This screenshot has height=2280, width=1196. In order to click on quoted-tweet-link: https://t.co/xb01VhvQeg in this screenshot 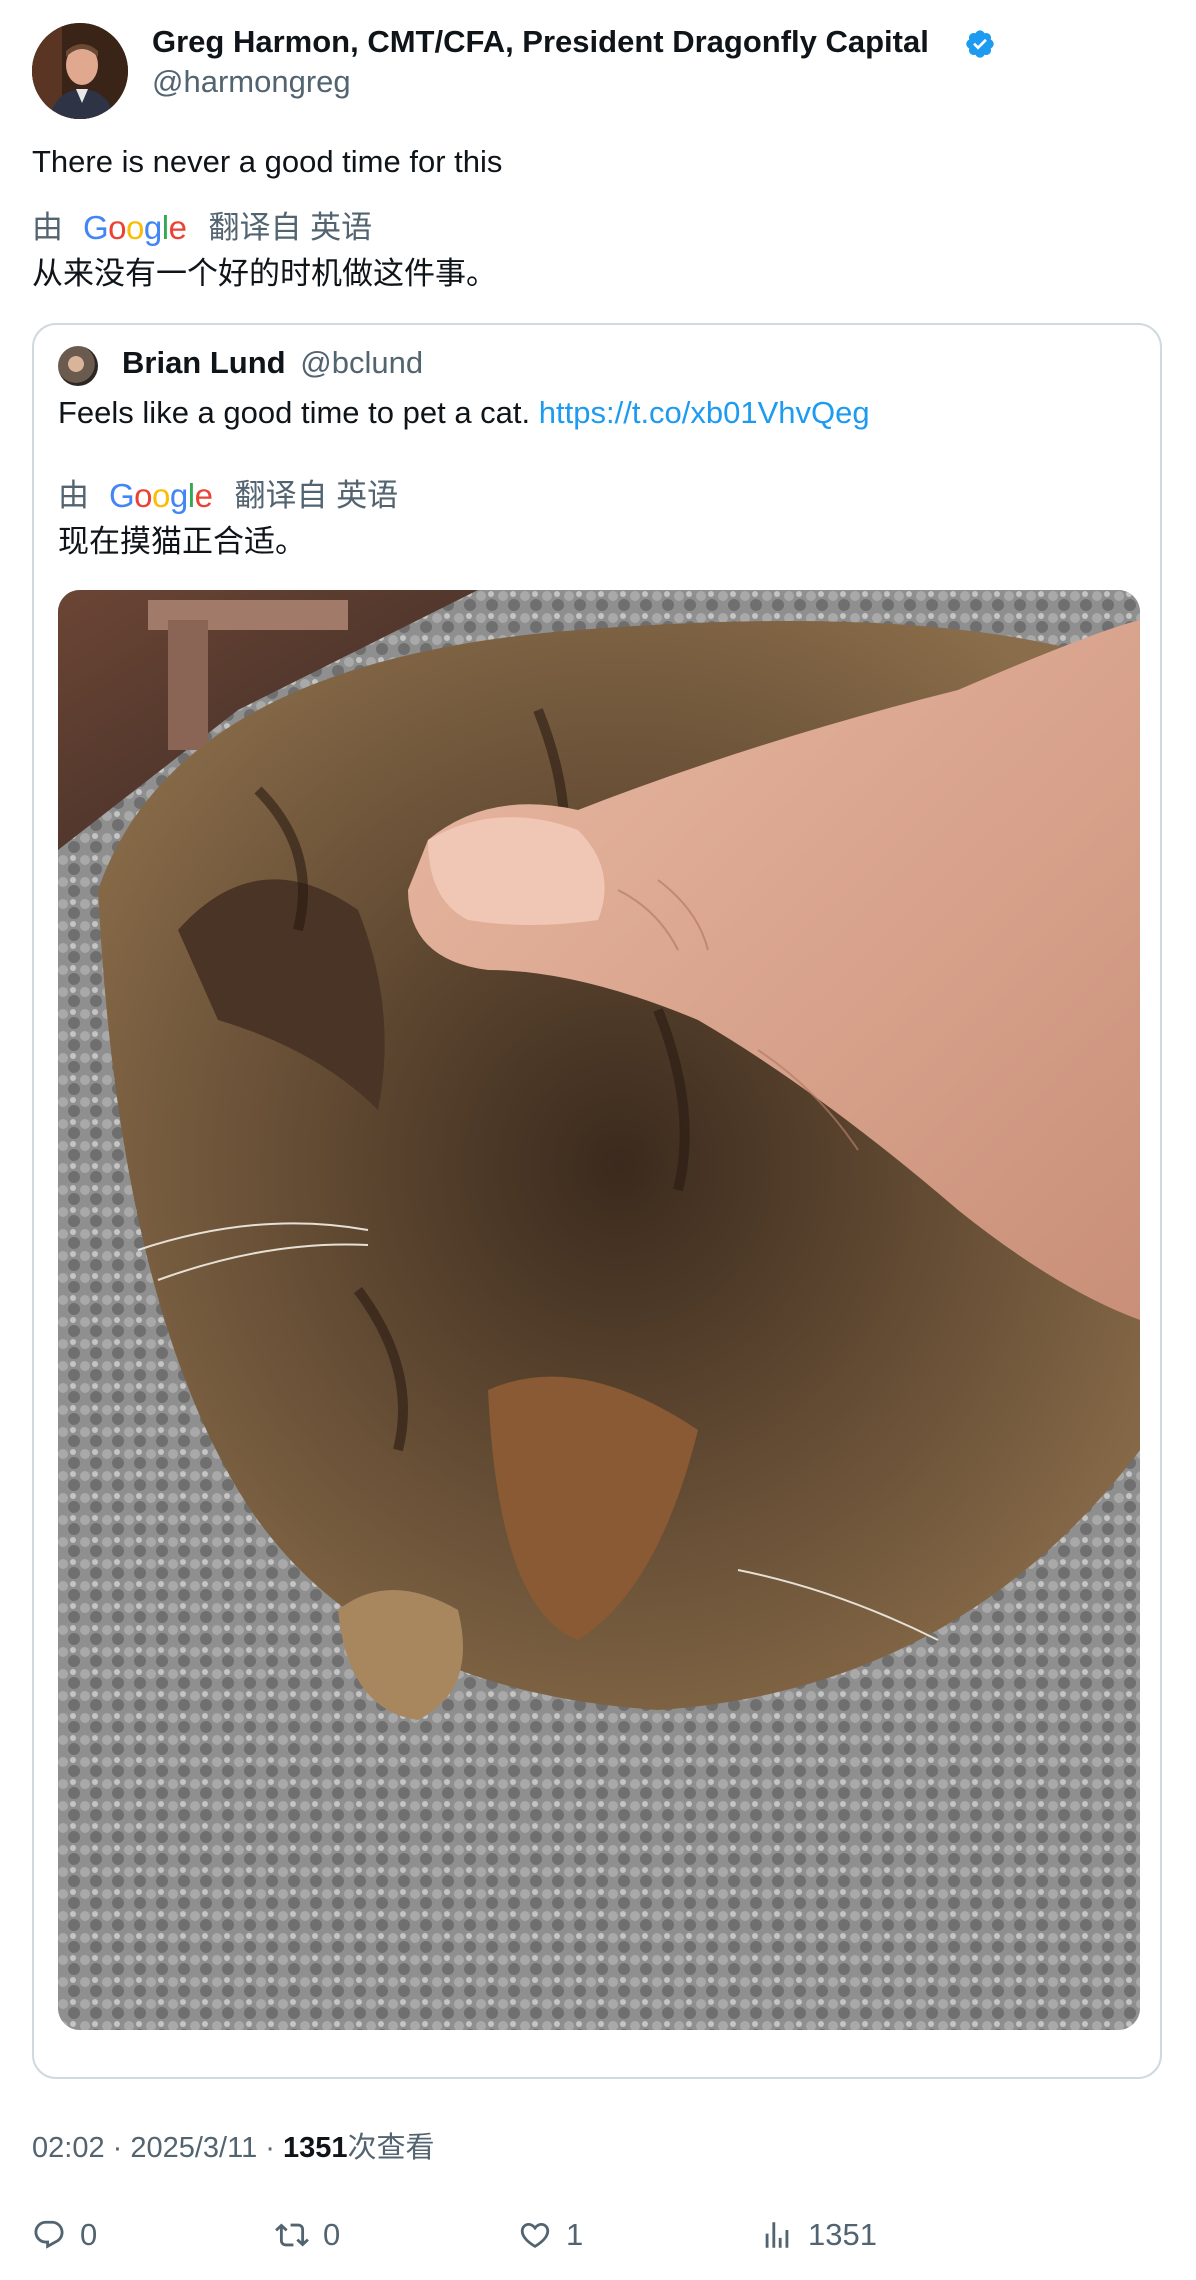, I will do `click(704, 412)`.